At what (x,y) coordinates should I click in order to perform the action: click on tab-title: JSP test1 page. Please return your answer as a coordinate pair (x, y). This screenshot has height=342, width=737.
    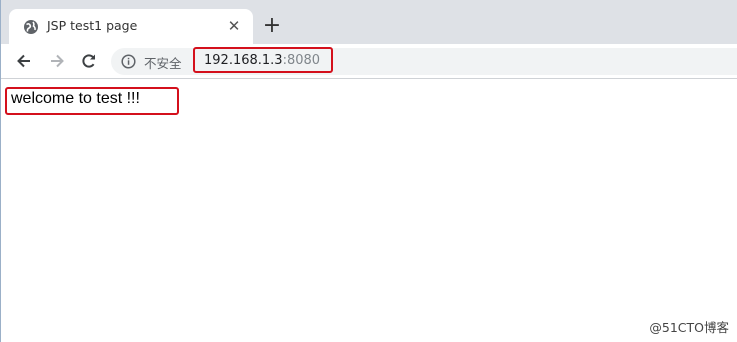
    Looking at the image, I should click on (92, 25).